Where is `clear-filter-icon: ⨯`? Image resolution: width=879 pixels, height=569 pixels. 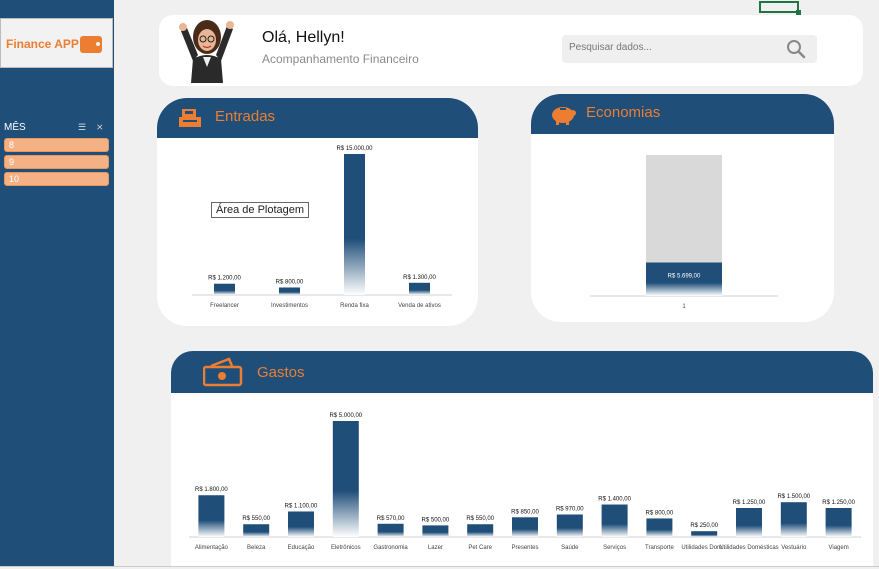
clear-filter-icon: ⨯ is located at coordinates (100, 127).